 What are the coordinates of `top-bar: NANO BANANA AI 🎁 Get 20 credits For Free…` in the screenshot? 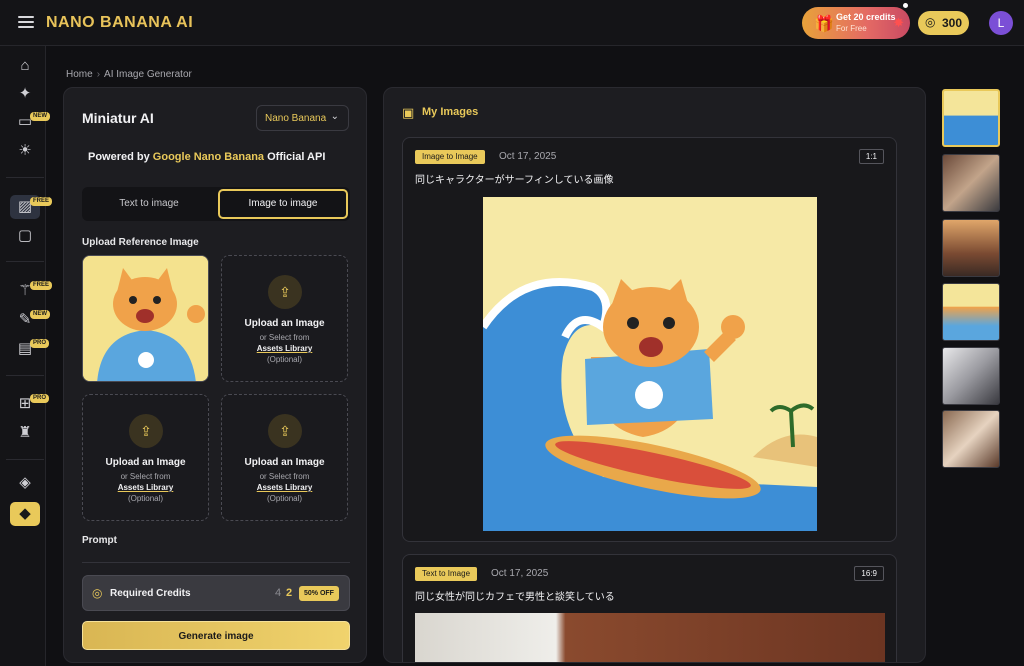 It's located at (512, 23).